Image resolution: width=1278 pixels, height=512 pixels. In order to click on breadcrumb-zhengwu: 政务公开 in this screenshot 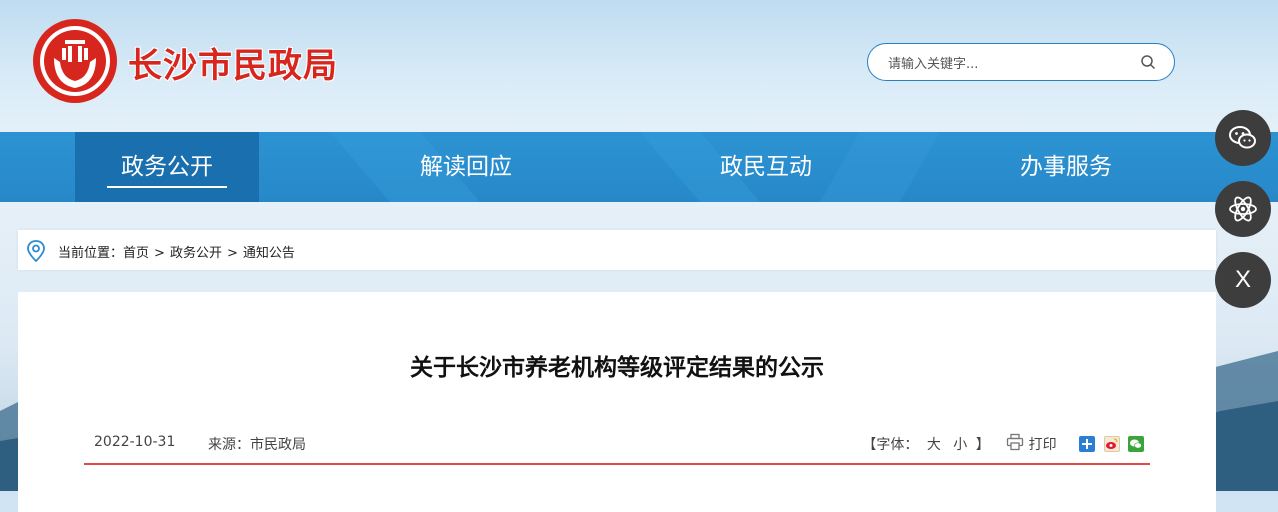, I will do `click(196, 253)`.